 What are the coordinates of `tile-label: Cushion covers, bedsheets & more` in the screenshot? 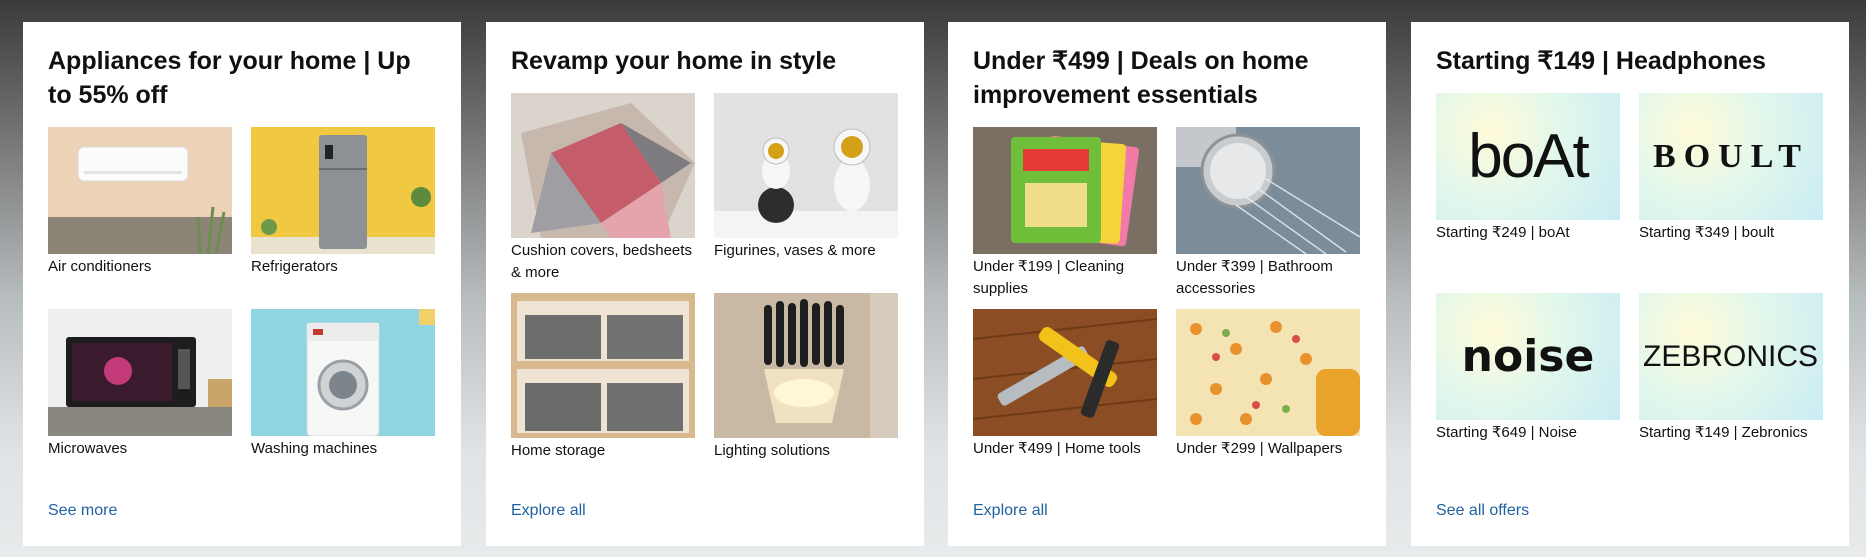 It's located at (601, 261).